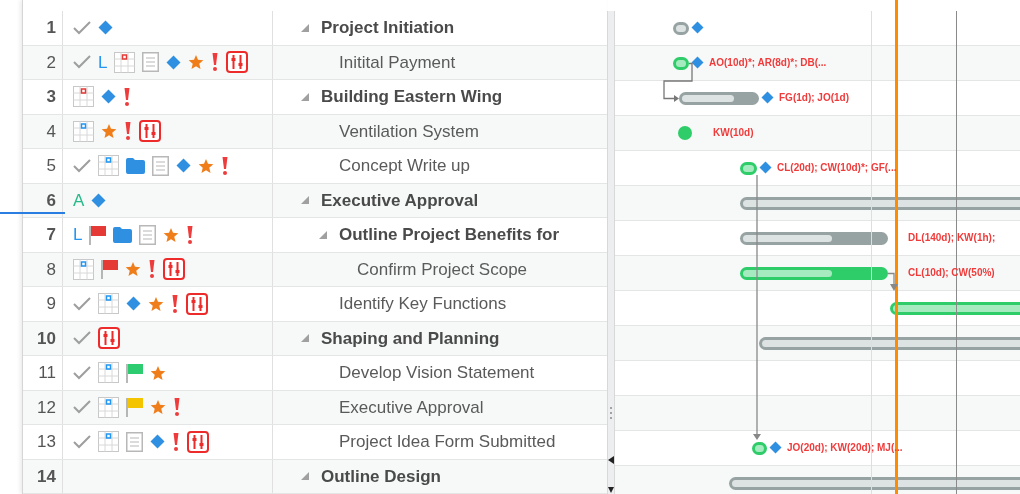  I want to click on task-name: Outline Project Benefits for, so click(449, 235).